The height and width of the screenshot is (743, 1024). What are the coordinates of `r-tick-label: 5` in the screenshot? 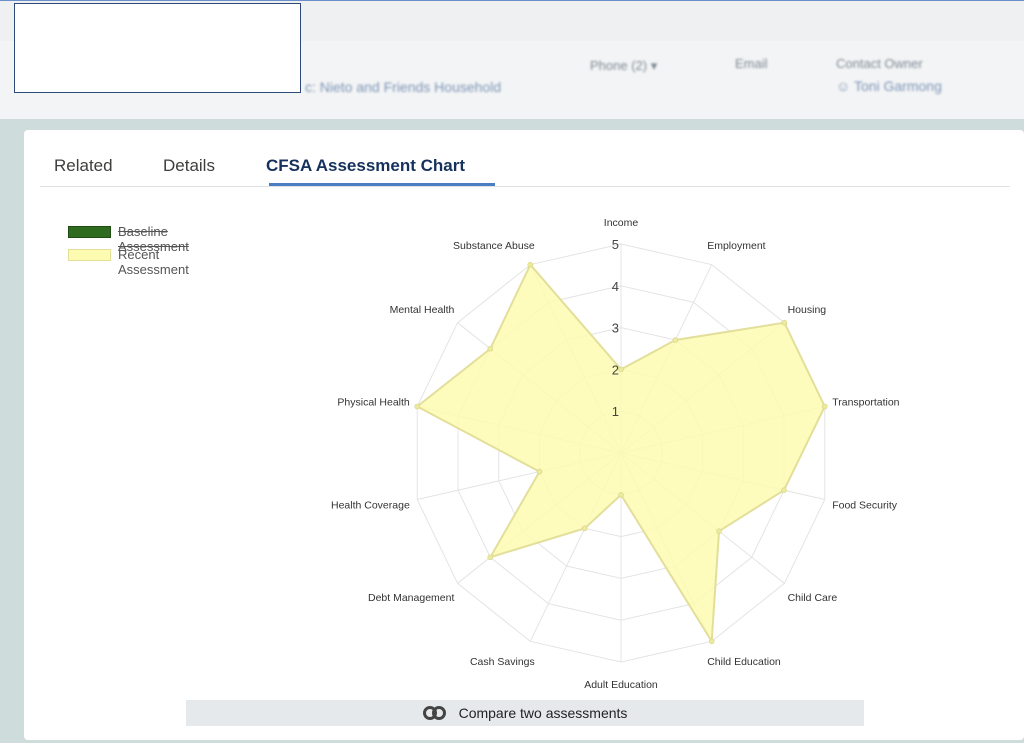 It's located at (615, 244).